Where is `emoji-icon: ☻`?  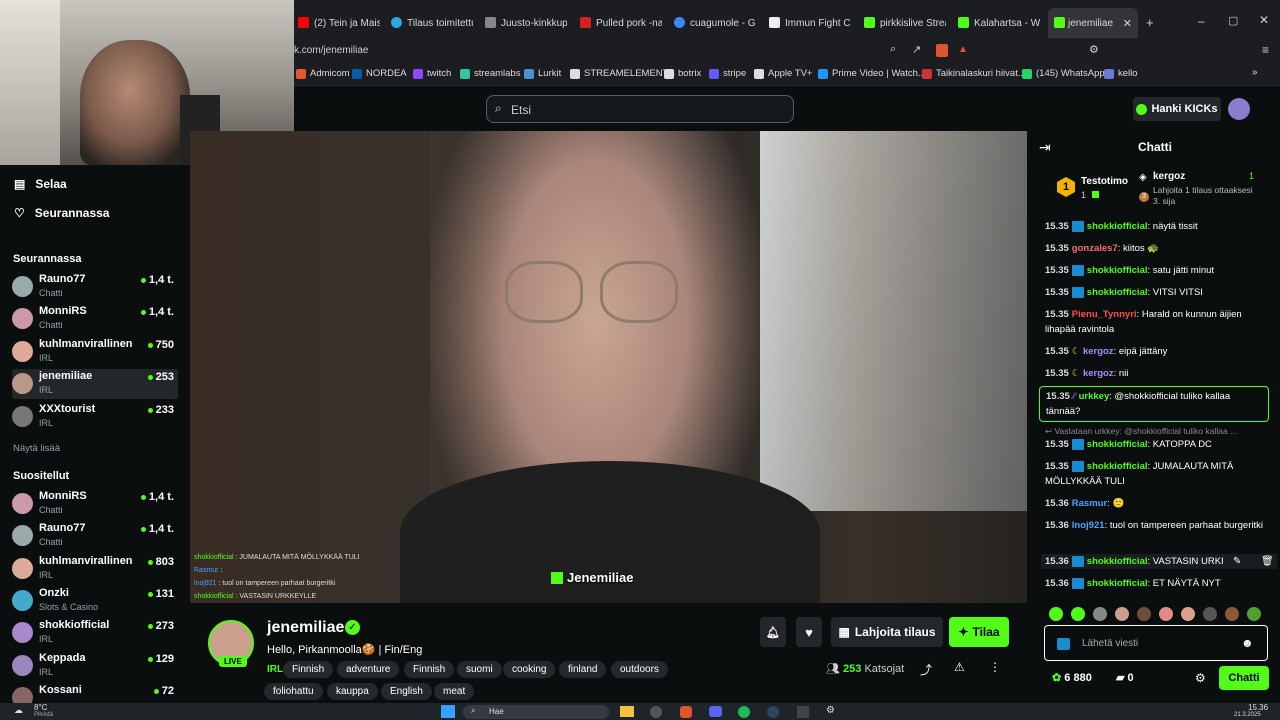
emoji-icon: ☻ is located at coordinates (1247, 643).